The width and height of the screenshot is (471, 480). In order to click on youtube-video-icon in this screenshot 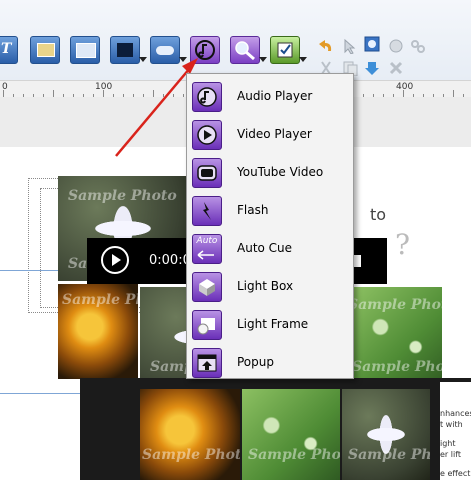, I will do `click(207, 173)`.